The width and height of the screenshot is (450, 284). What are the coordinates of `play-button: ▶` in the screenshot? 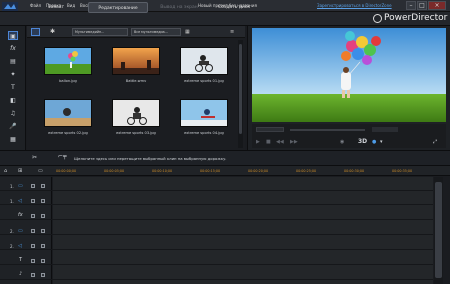 It's located at (258, 142).